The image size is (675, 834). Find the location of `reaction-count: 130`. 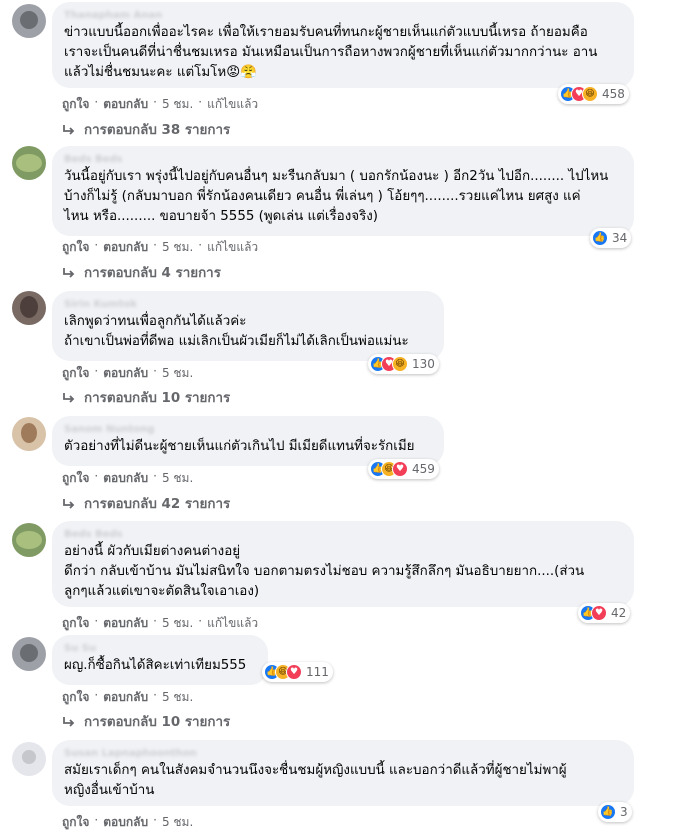

reaction-count: 130 is located at coordinates (423, 364).